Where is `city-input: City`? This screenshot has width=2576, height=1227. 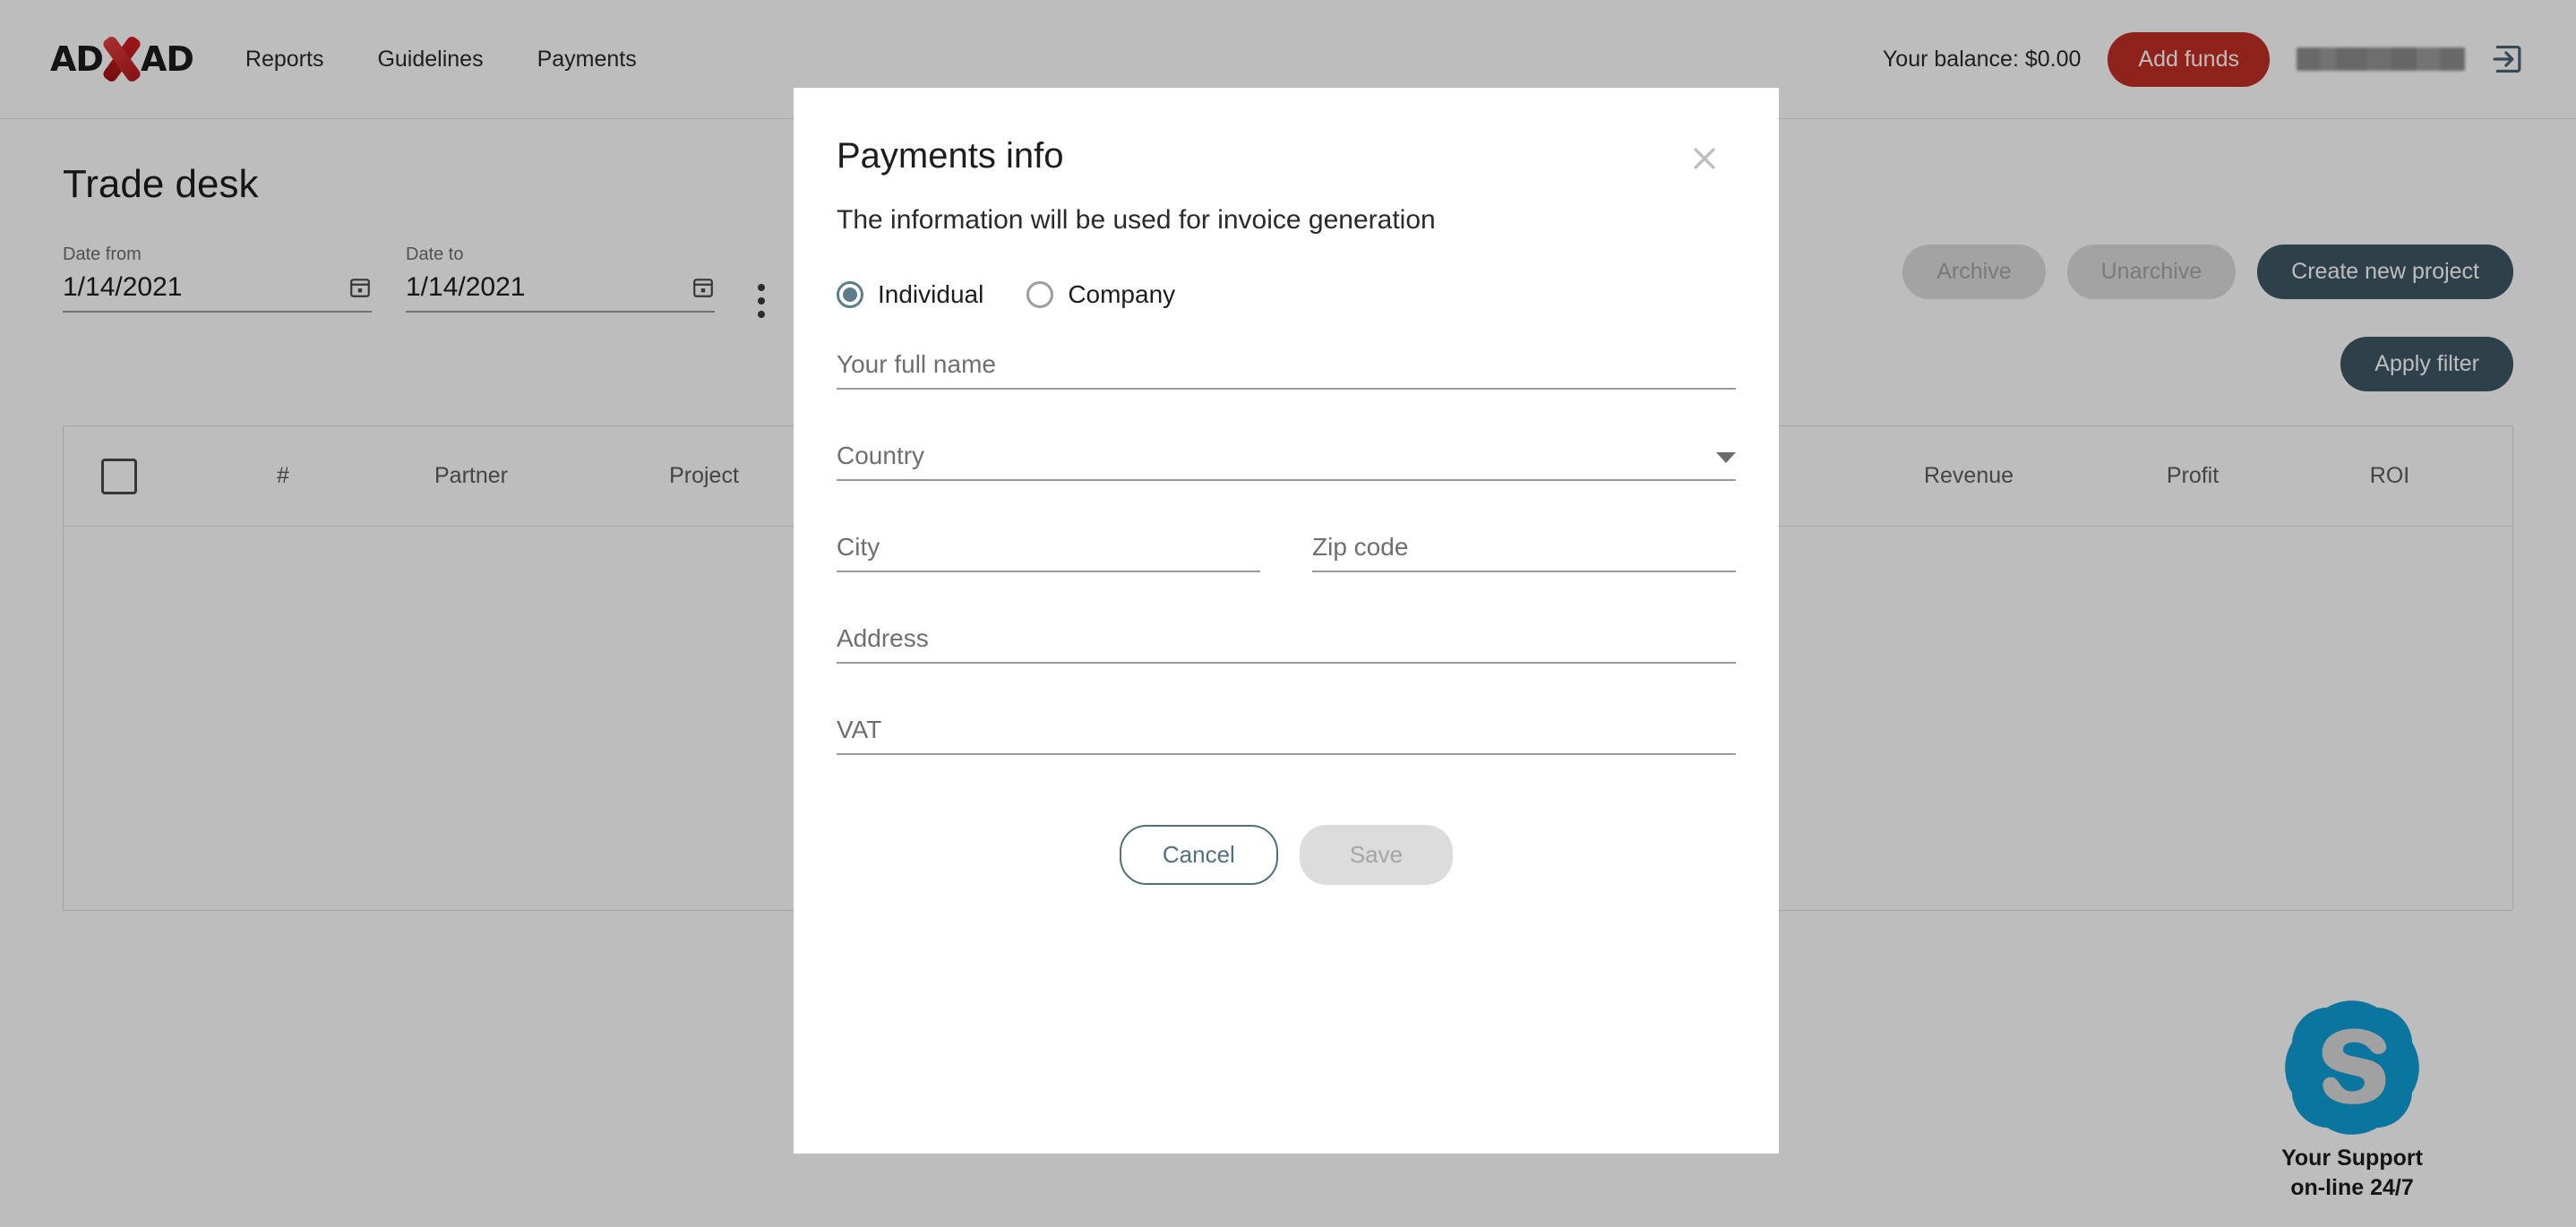 city-input: City is located at coordinates (1048, 552).